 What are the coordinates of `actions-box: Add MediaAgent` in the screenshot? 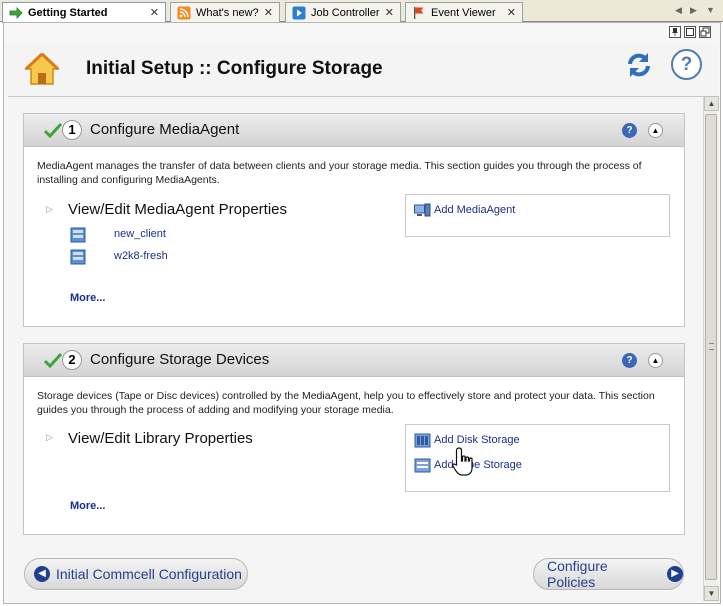 It's located at (537, 215).